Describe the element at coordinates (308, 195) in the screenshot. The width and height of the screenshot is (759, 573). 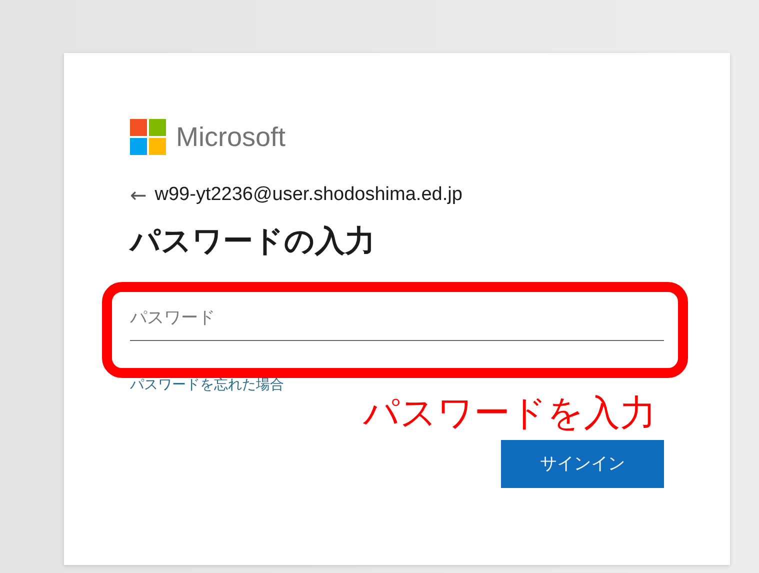
I see `account-email: w99-yt2236@user.shodoshima.ed.jp` at that location.